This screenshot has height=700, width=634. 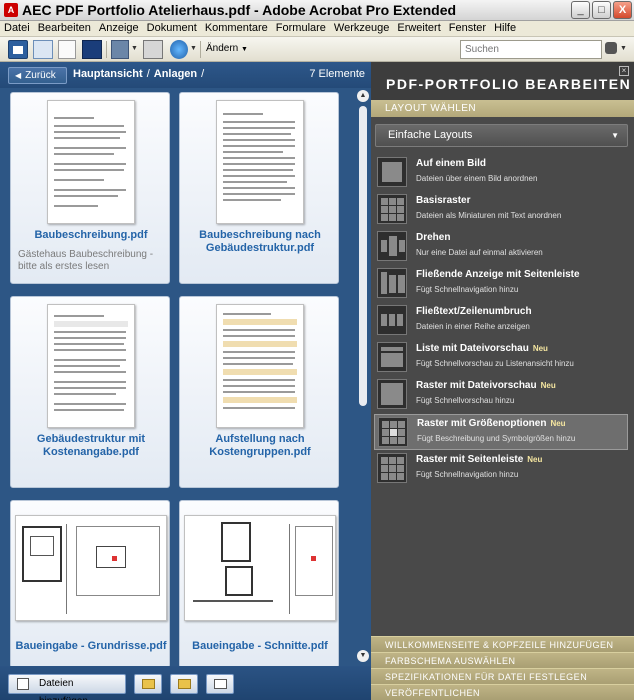 What do you see at coordinates (259, 392) in the screenshot?
I see `file-card: Aufstellung nach Kostengruppen.pdf` at bounding box center [259, 392].